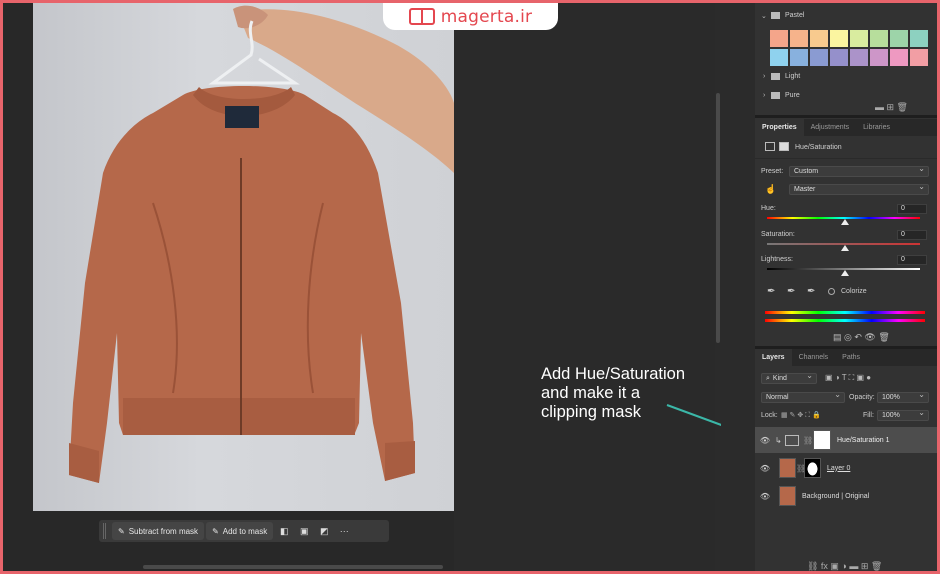  What do you see at coordinates (845, 248) in the screenshot?
I see `saturation-slider-knob` at bounding box center [845, 248].